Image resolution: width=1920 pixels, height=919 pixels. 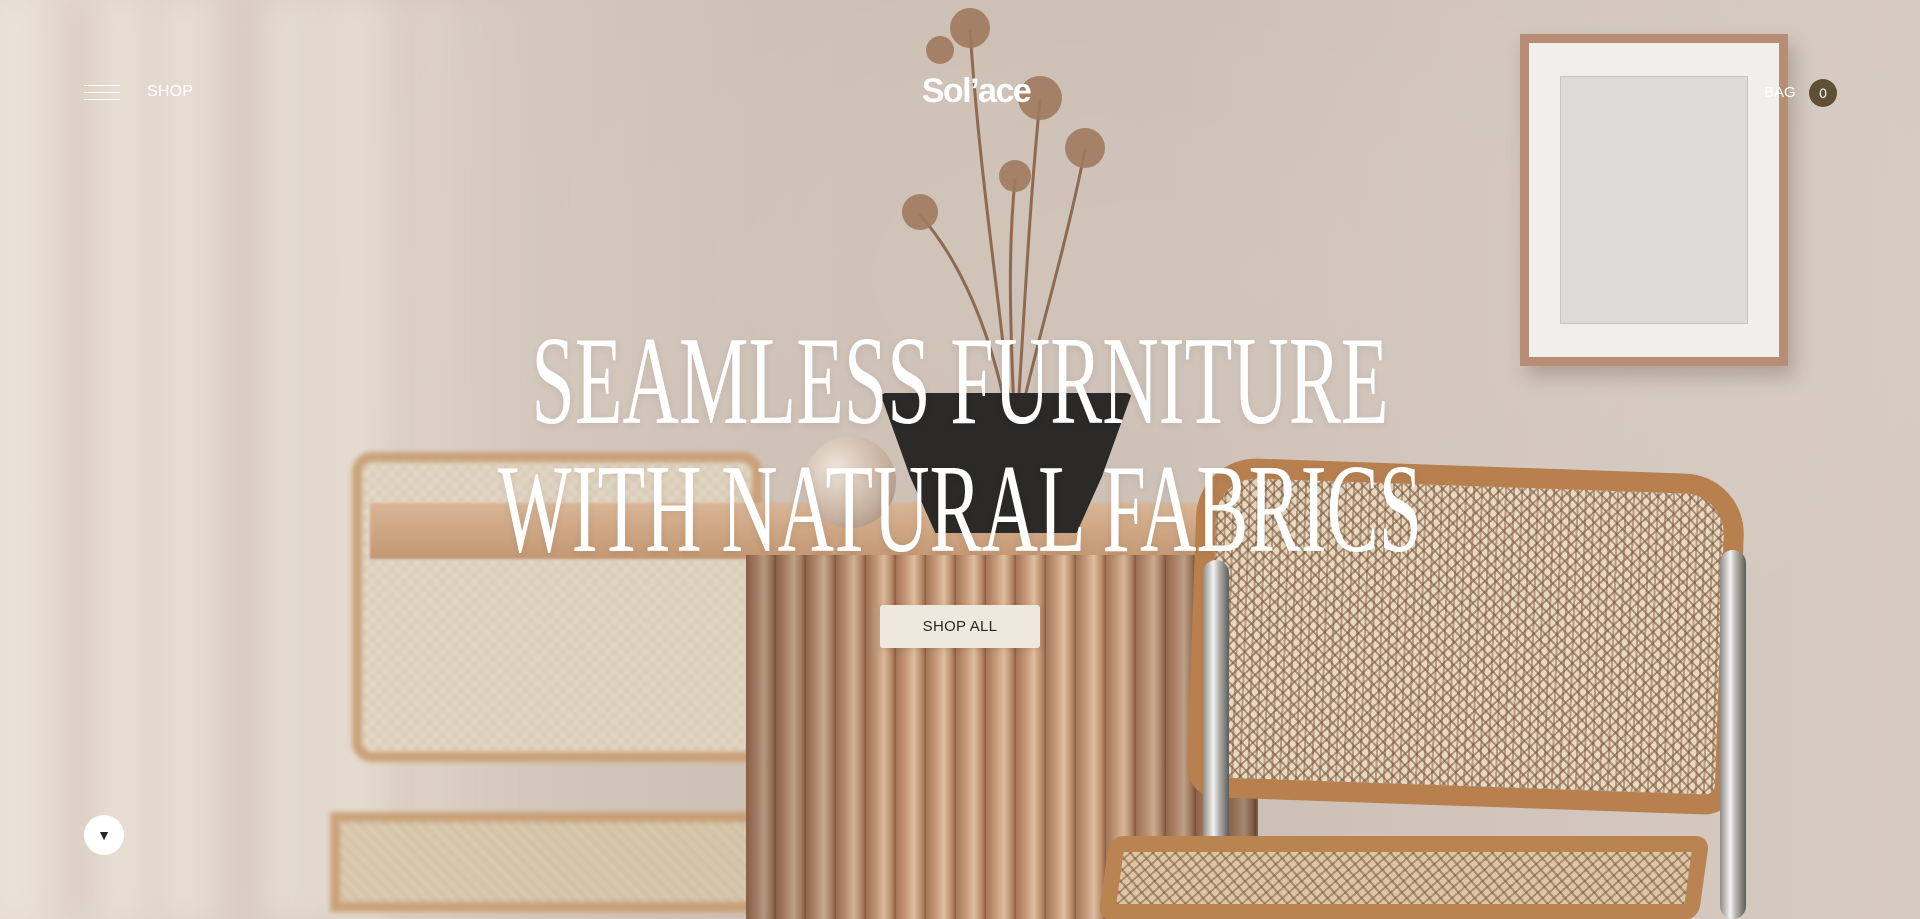 What do you see at coordinates (1823, 93) in the screenshot?
I see `bag-count-badge: 0` at bounding box center [1823, 93].